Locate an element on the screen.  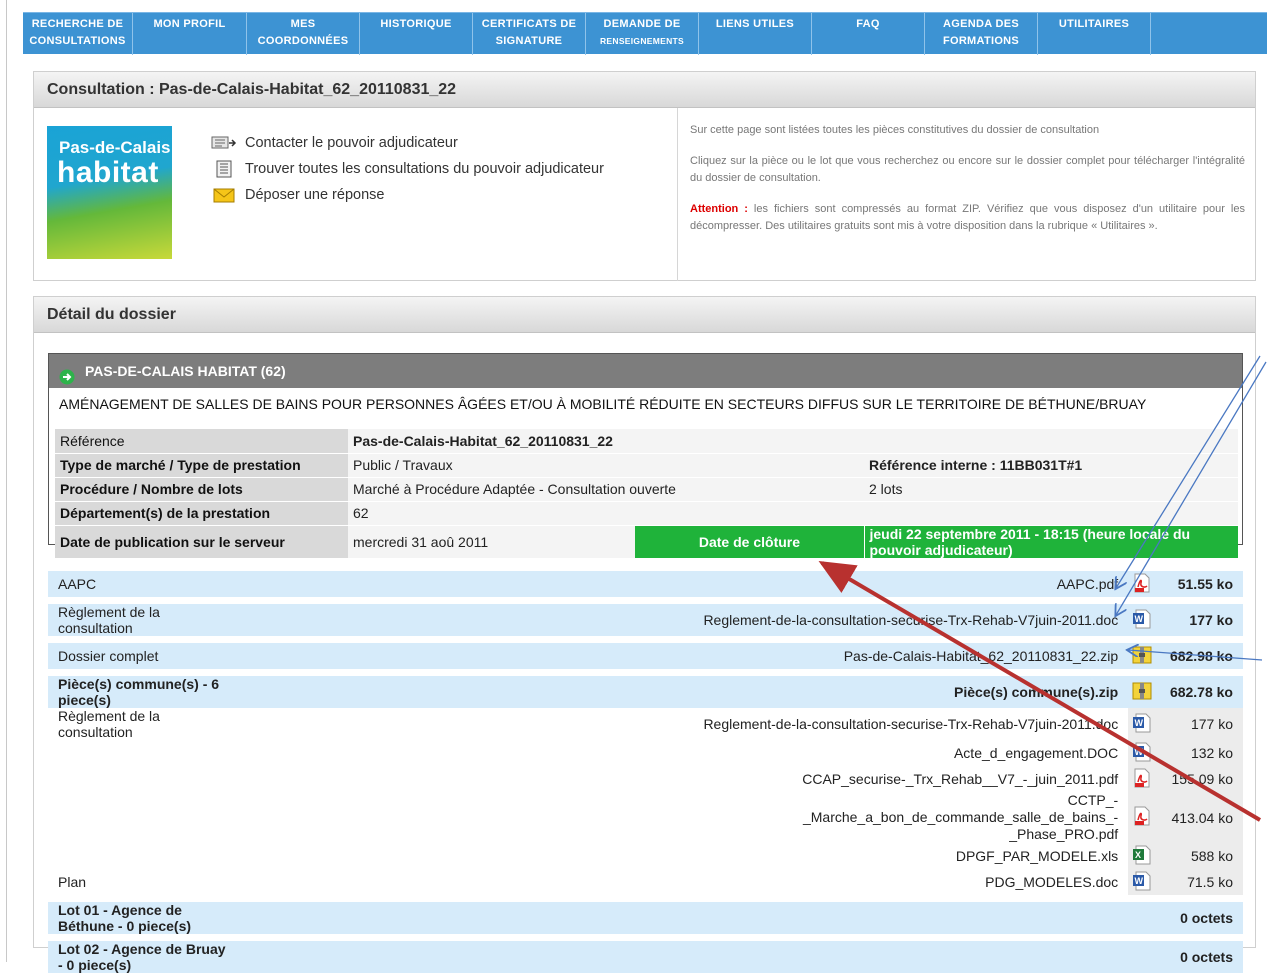
document-size: 682.78 ko is located at coordinates (1199, 692).